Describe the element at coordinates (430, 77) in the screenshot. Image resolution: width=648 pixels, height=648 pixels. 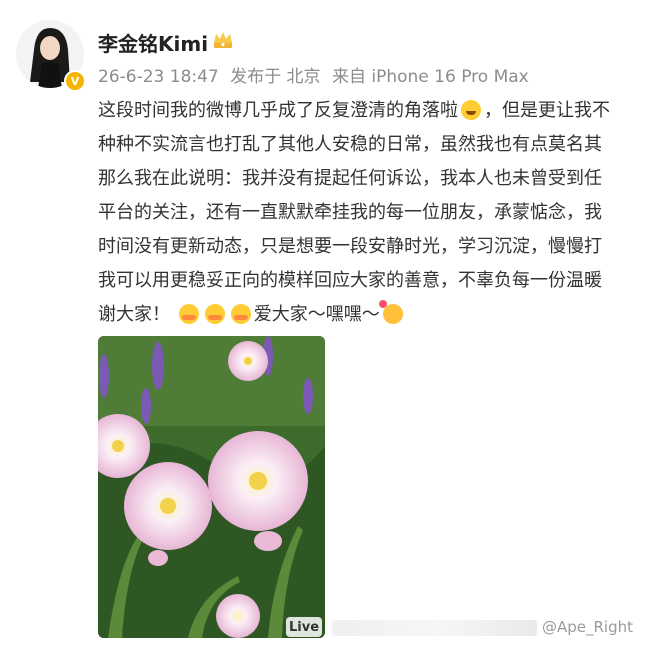
I see `post-device: 来自 iPhone 16 Pro Max` at that location.